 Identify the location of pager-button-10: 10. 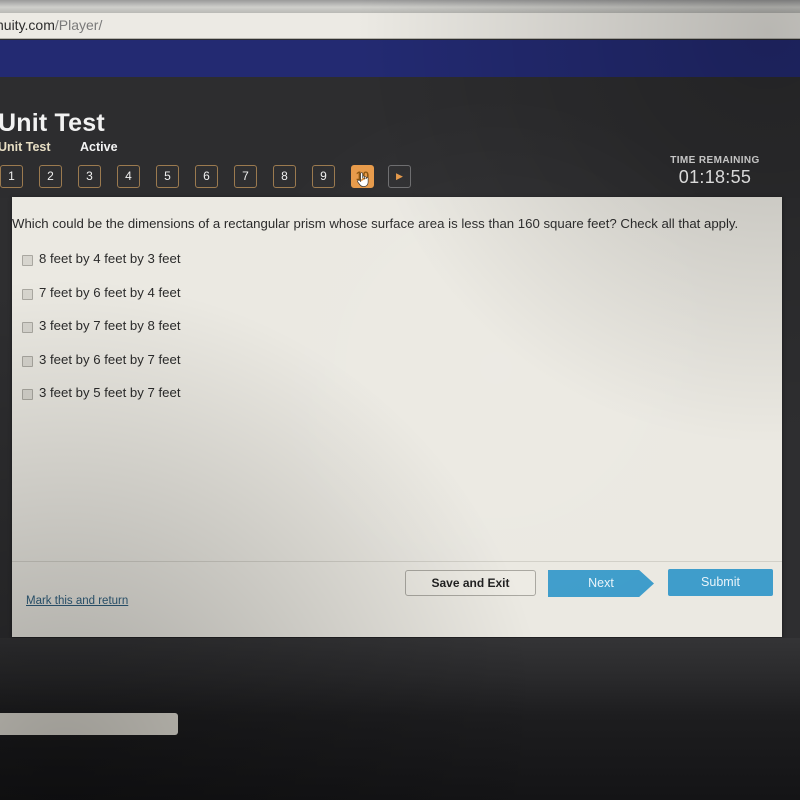
(362, 176).